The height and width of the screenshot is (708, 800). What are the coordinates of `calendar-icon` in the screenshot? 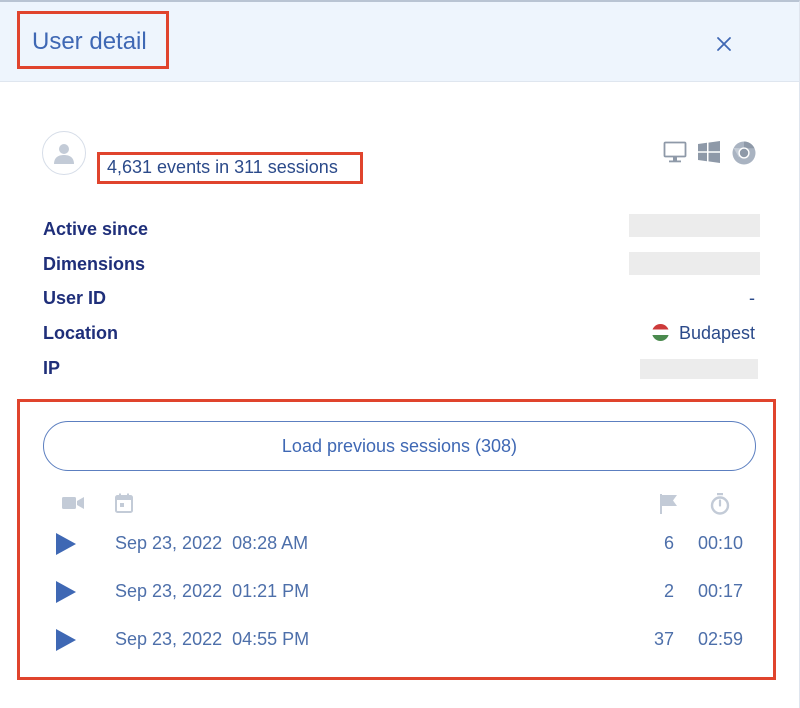 It's located at (124, 503).